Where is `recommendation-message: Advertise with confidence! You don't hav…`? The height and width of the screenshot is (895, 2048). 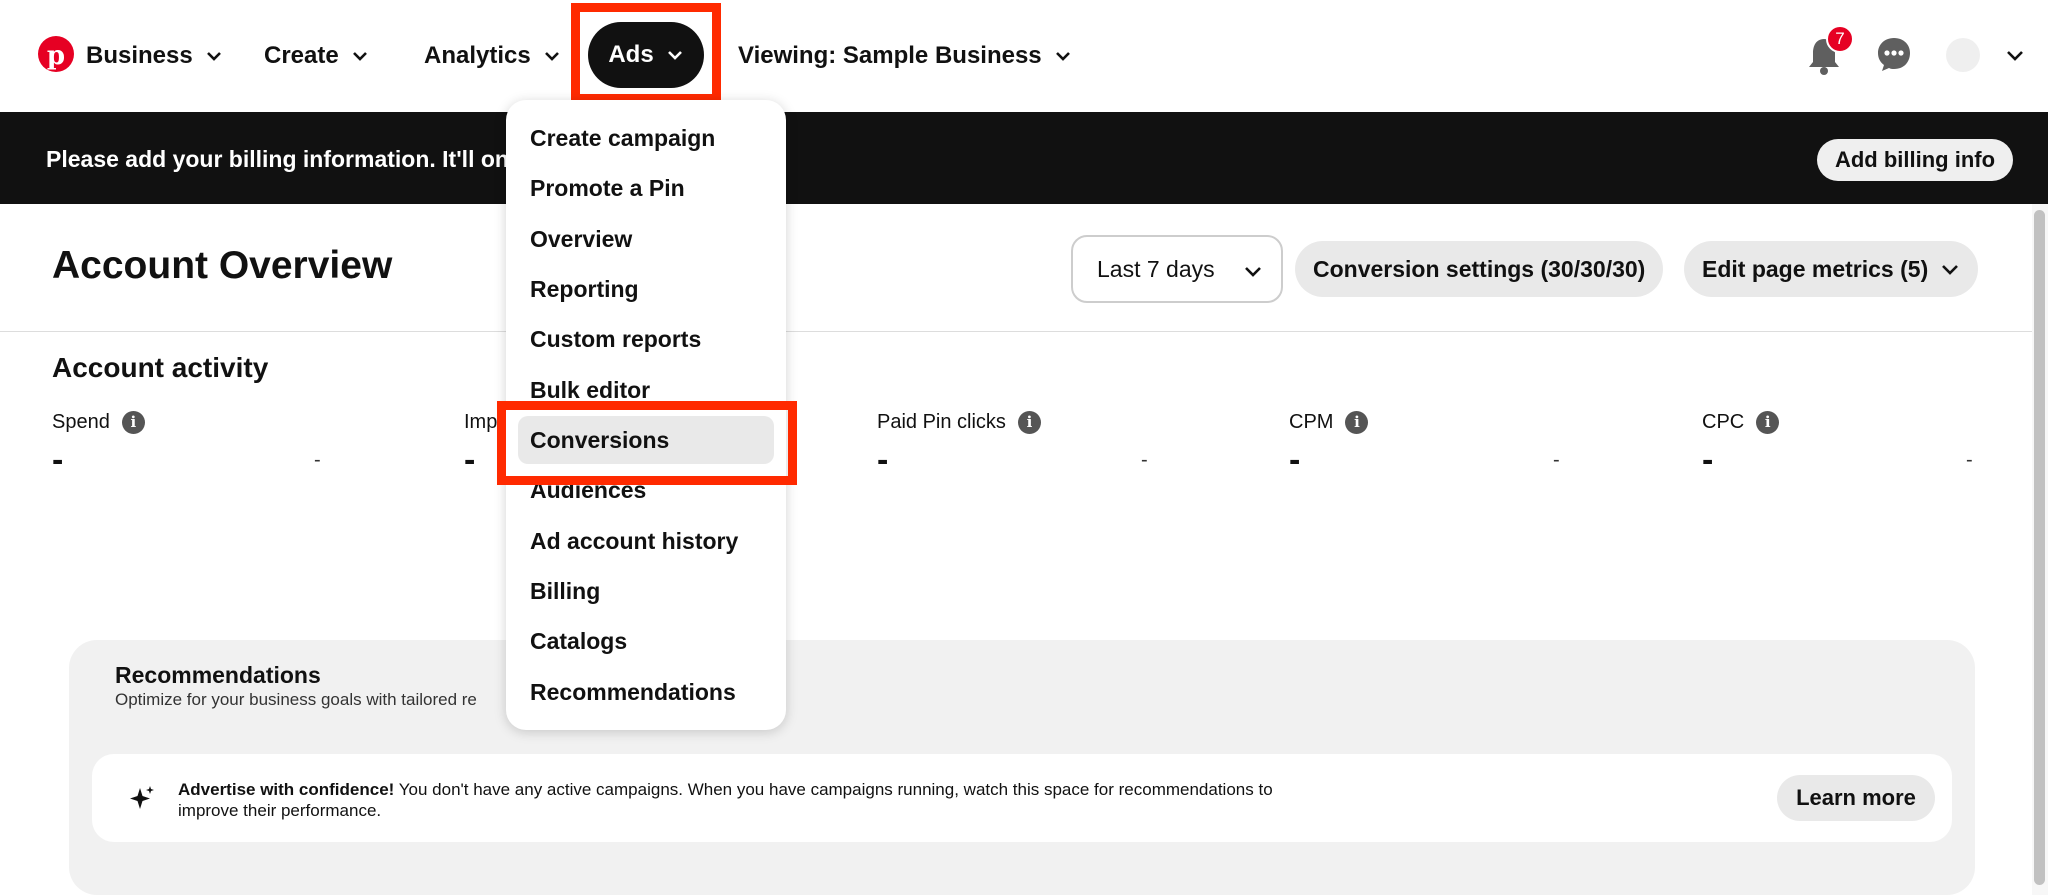
recommendation-message: Advertise with confidence! You don't hav… is located at coordinates (738, 800).